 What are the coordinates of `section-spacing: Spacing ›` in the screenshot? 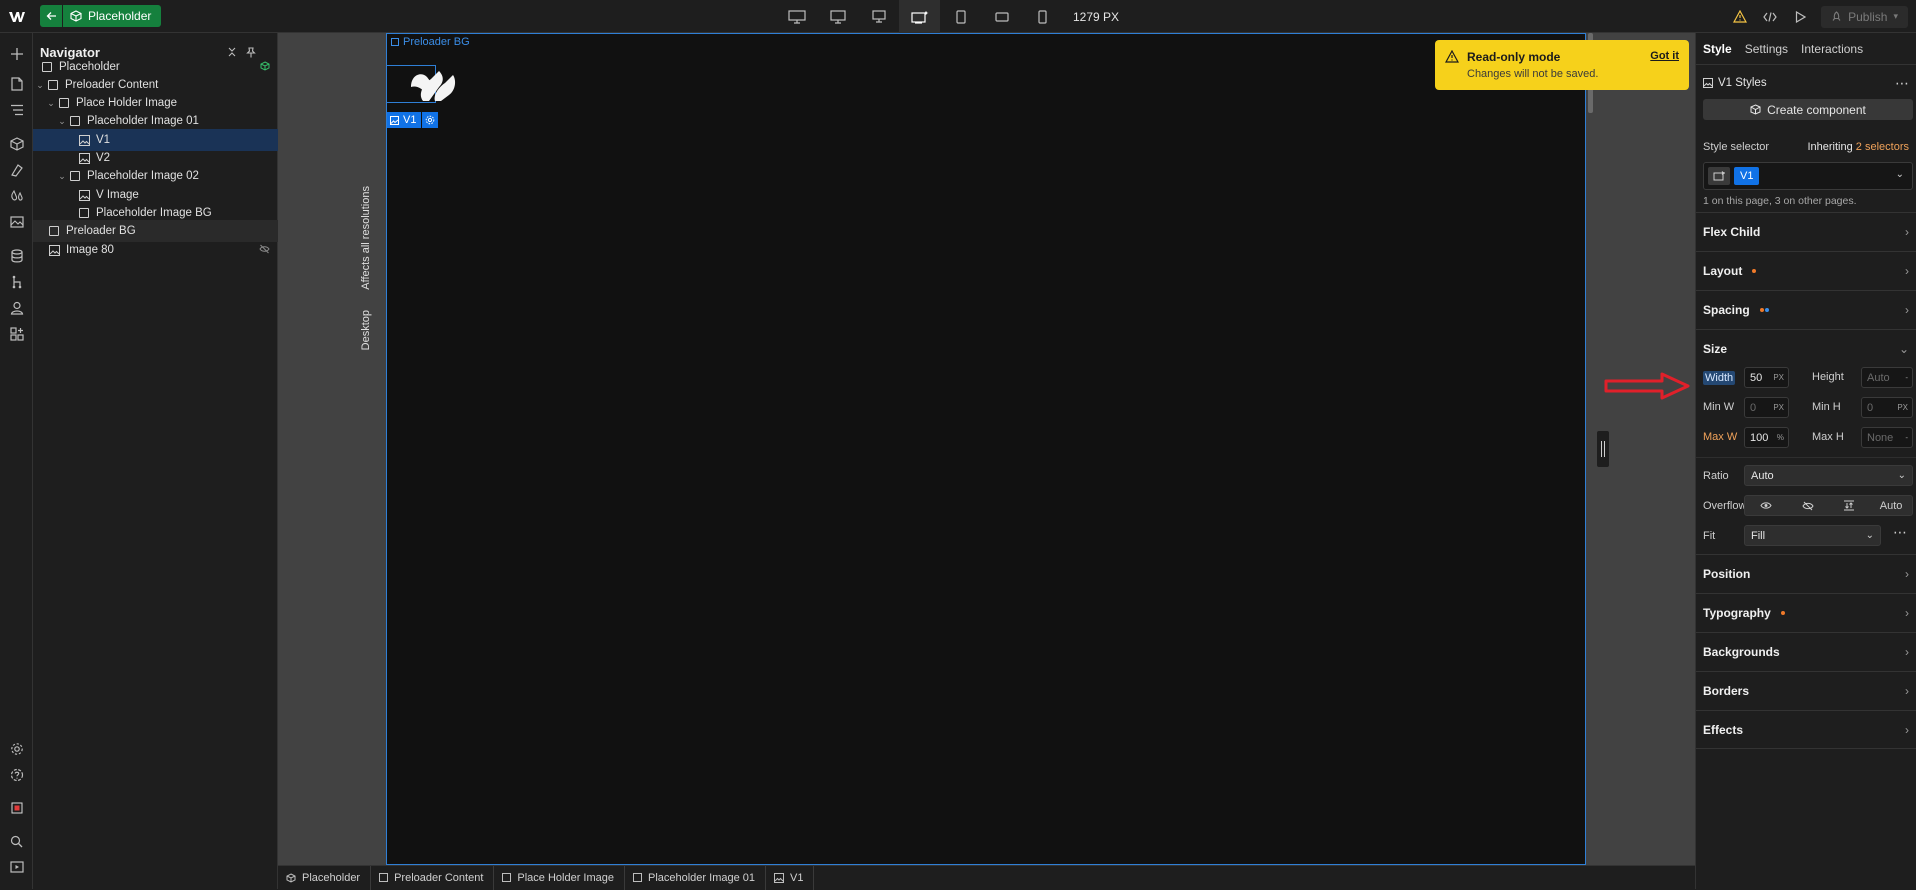 It's located at (1806, 309).